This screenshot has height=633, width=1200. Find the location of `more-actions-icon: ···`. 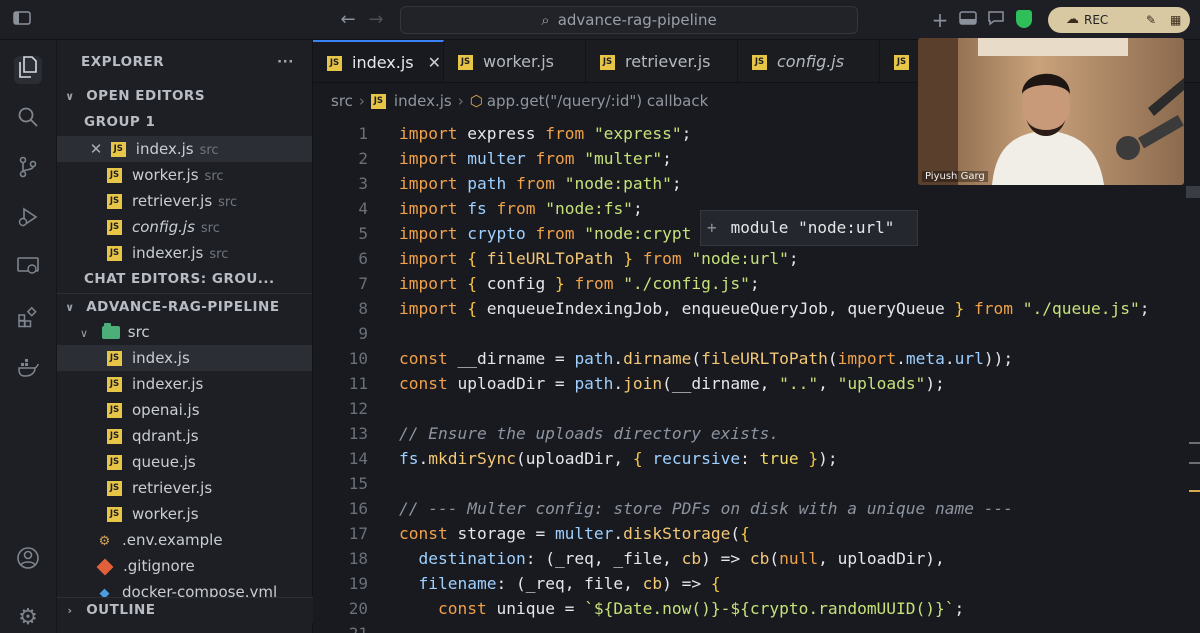

more-actions-icon: ··· is located at coordinates (285, 62).